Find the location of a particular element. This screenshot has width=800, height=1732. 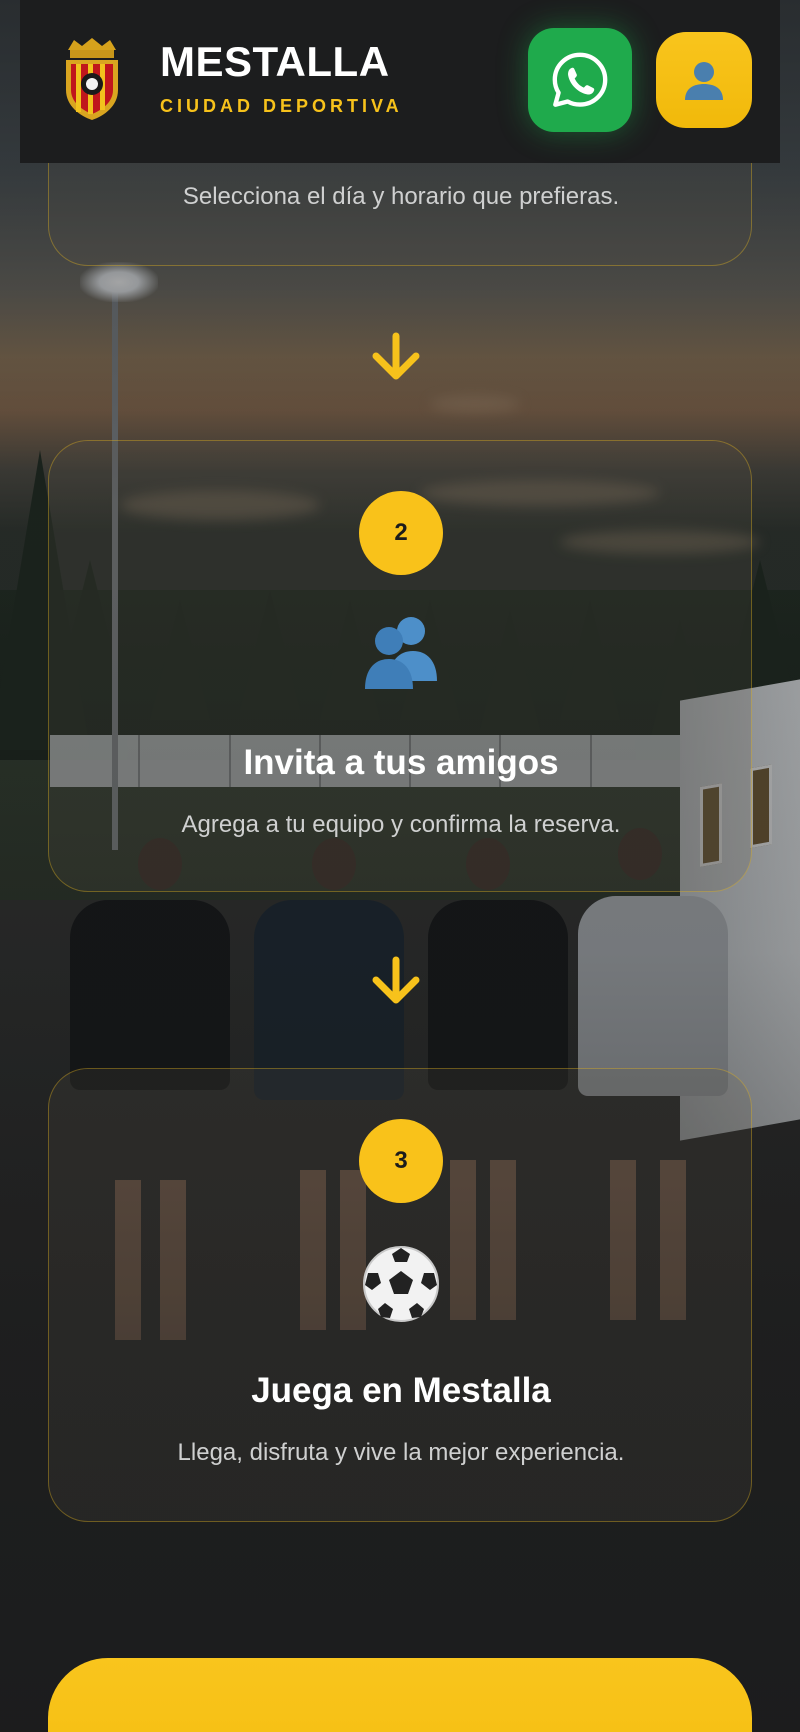

step-title: Juega en Mestalla is located at coordinates (401, 1390).